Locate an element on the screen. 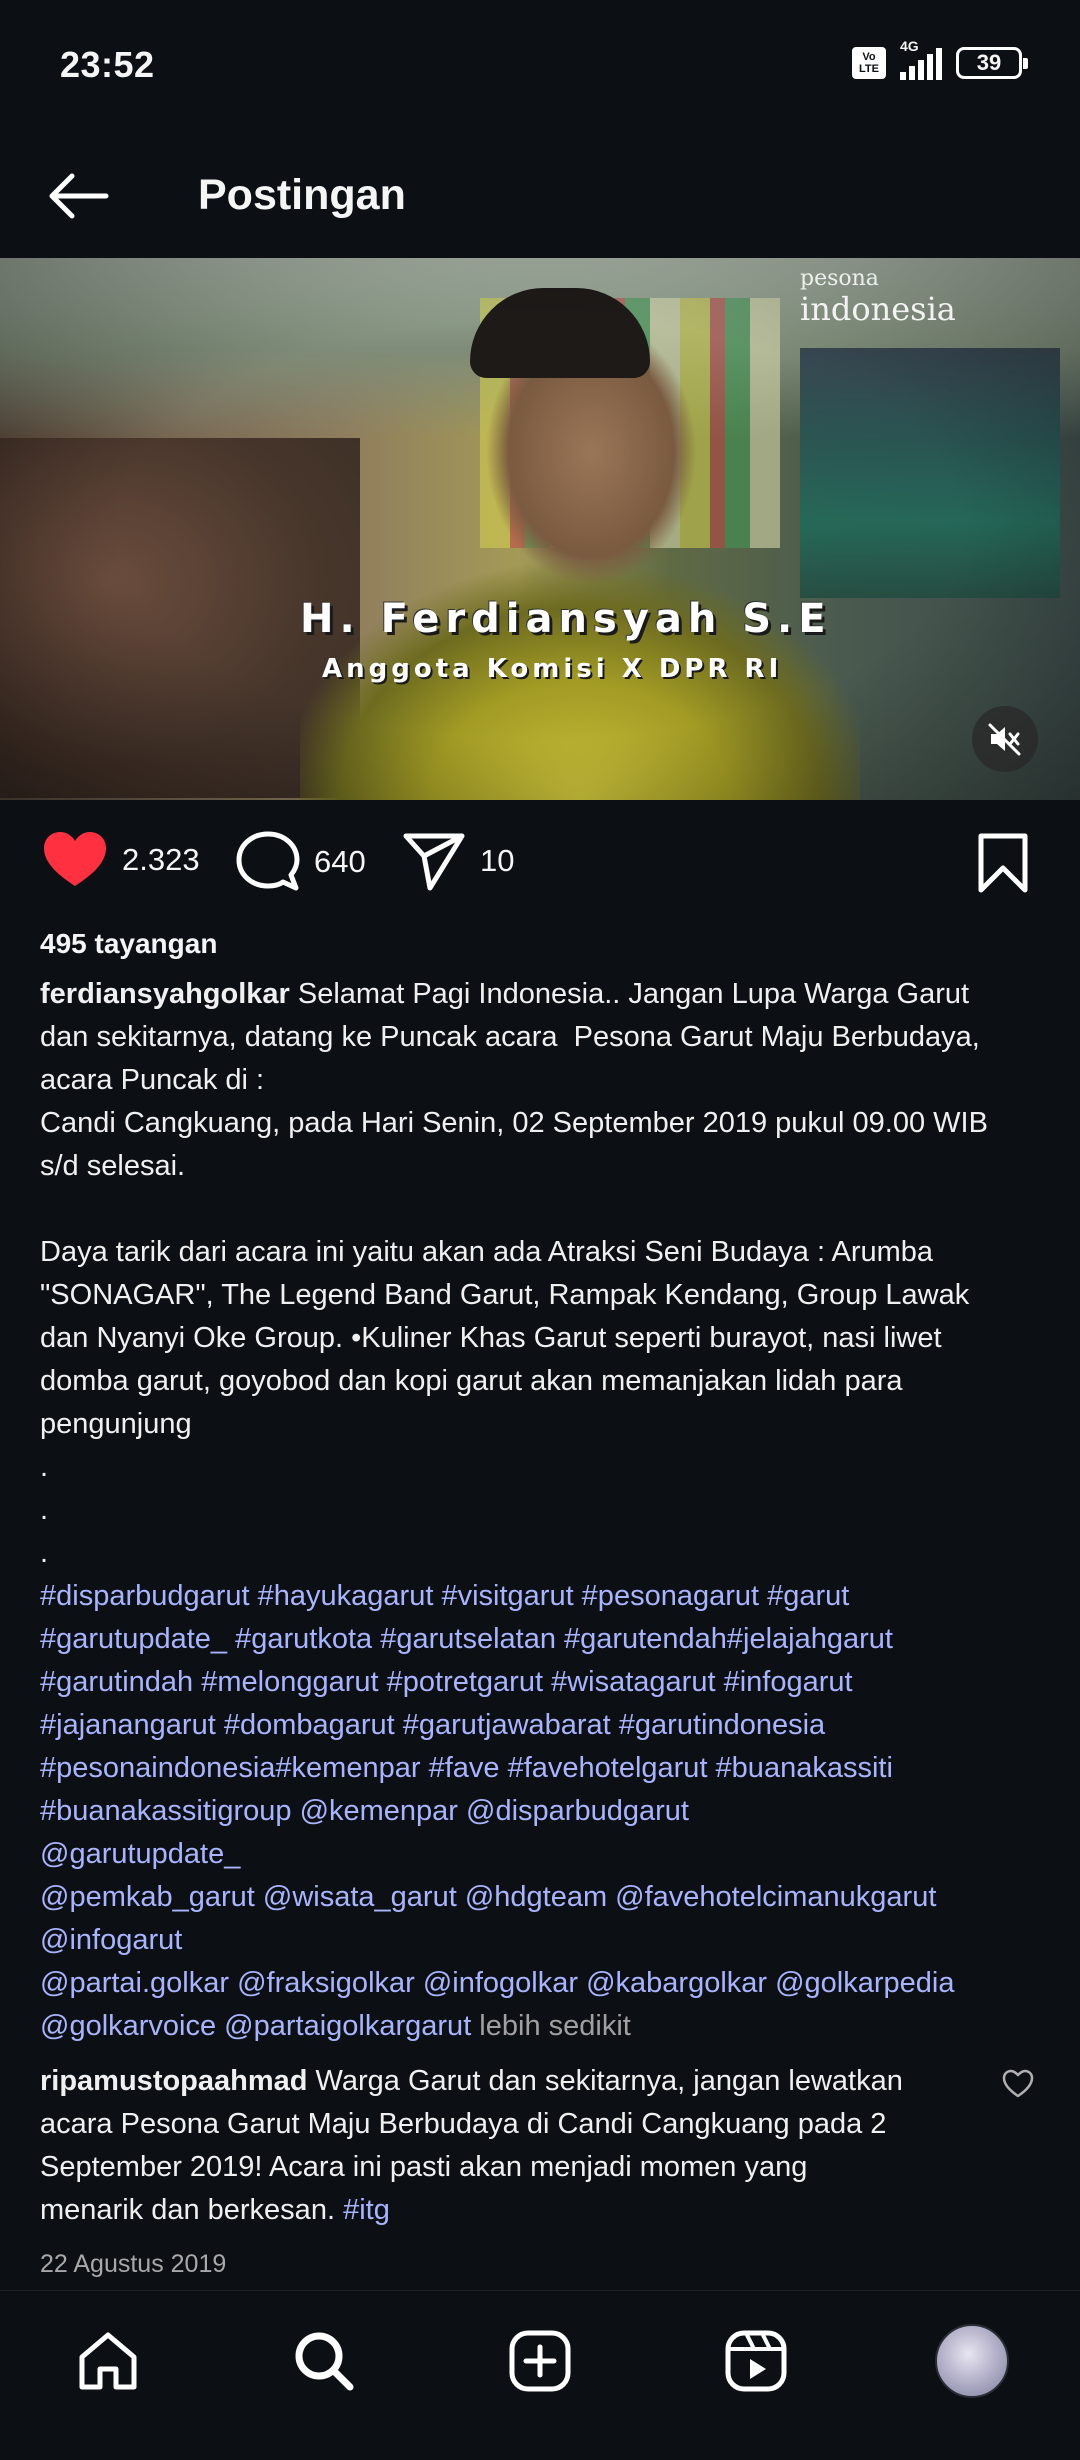  home-icon is located at coordinates (108, 2361).